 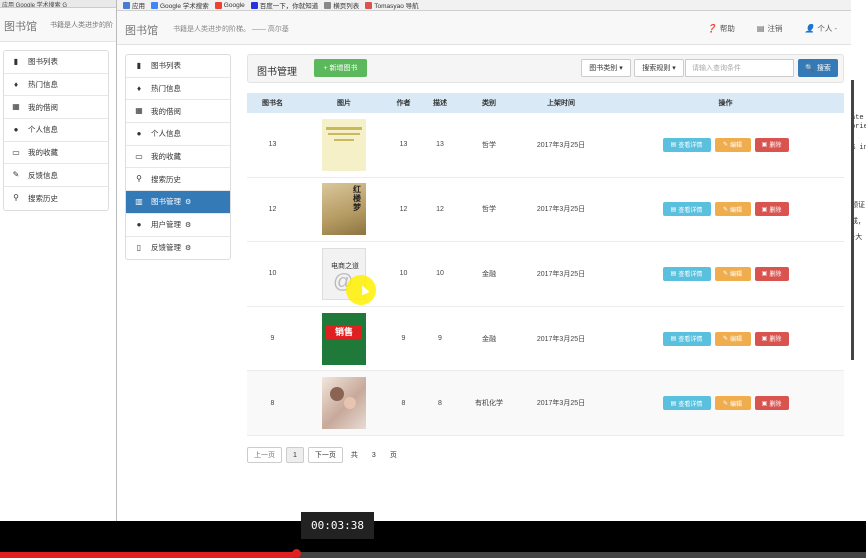 What do you see at coordinates (178, 66) in the screenshot?
I see `sidebar-item: ▮ 图书列表` at bounding box center [178, 66].